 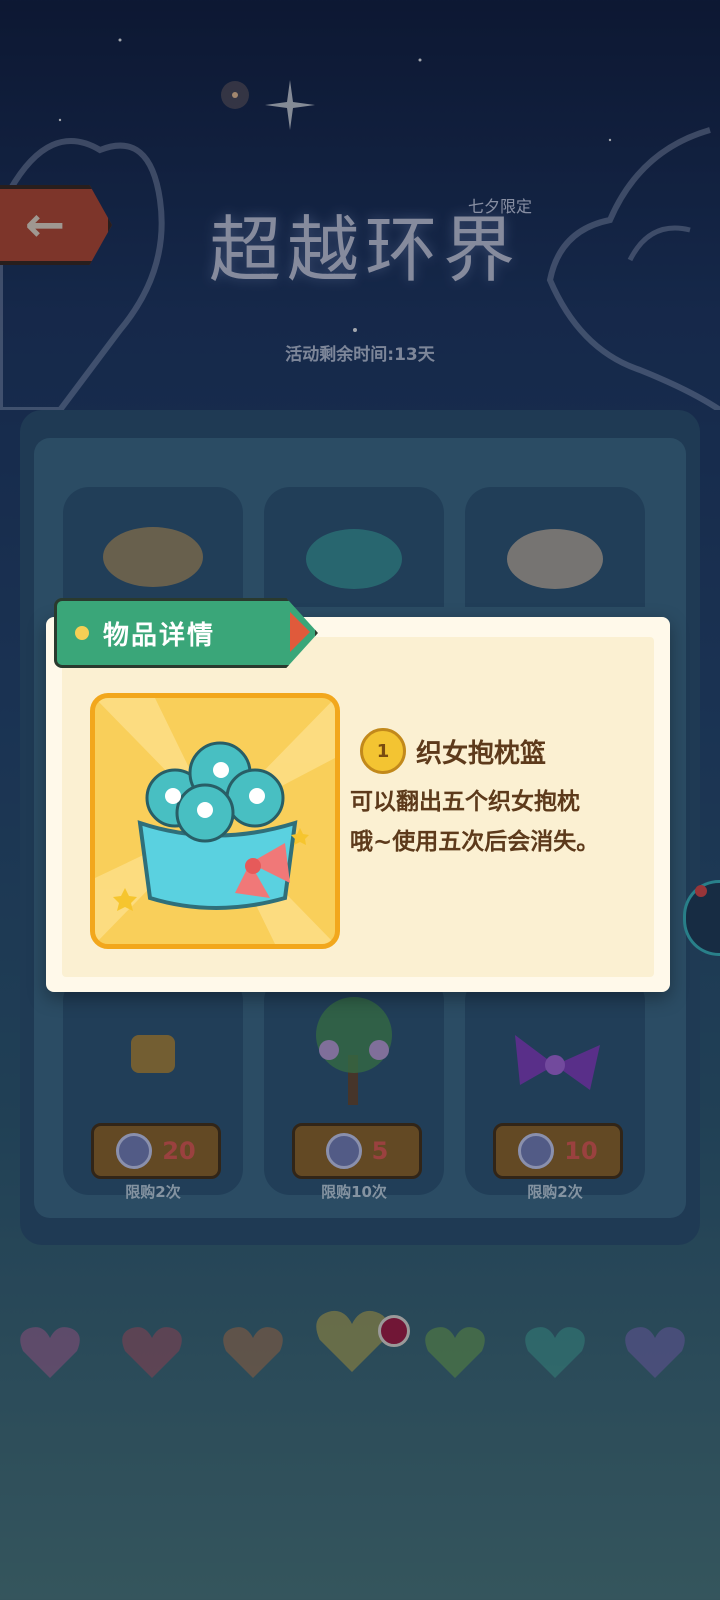 What do you see at coordinates (481, 753) in the screenshot?
I see `item-name: 织女抱枕篮` at bounding box center [481, 753].